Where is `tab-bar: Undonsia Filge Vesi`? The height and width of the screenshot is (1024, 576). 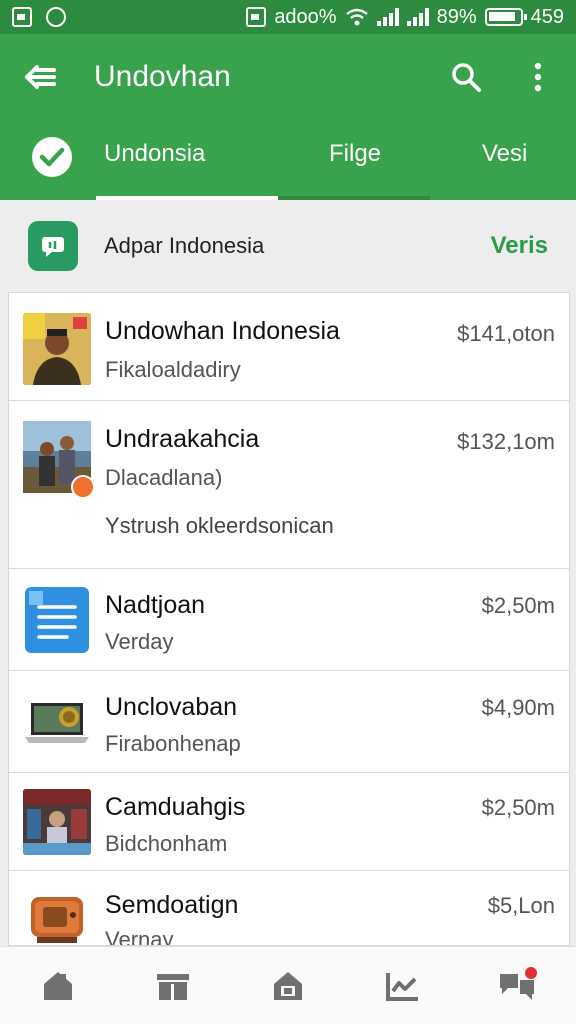
tab-bar: Undonsia Filge Vesi is located at coordinates (288, 160).